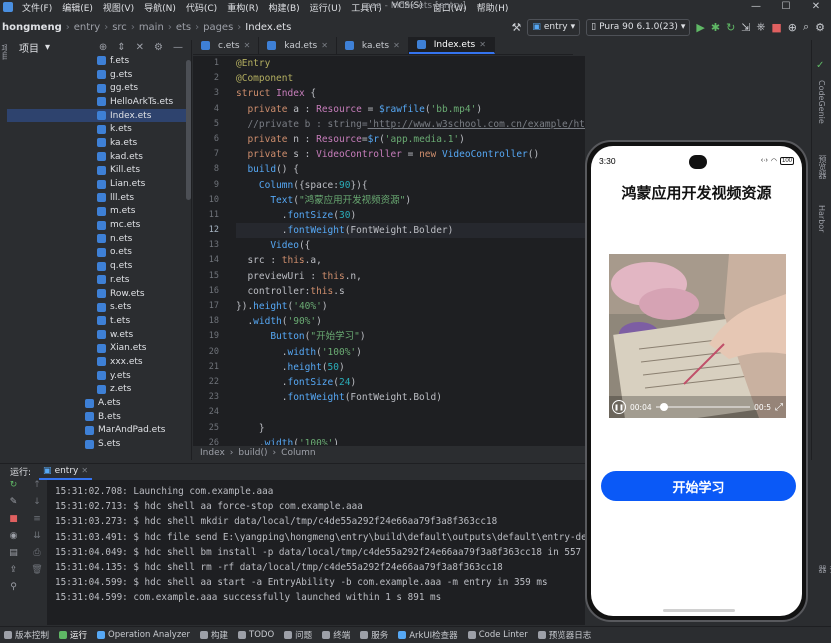  What do you see at coordinates (143, 635) in the screenshot?
I see `tool-window-button: Operation Analyzer` at bounding box center [143, 635].